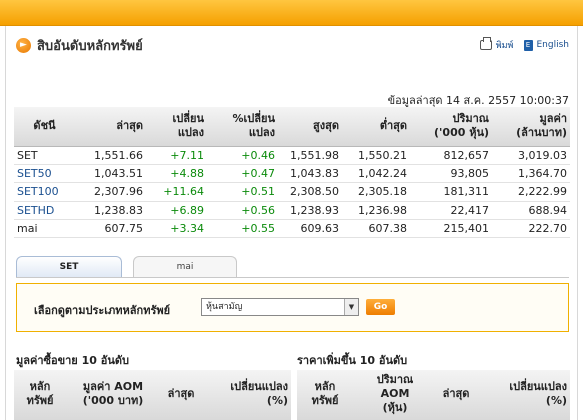 This screenshot has width=583, height=420. Describe the element at coordinates (242, 192) in the screenshot. I see `cell-pct-change: +0.51` at that location.